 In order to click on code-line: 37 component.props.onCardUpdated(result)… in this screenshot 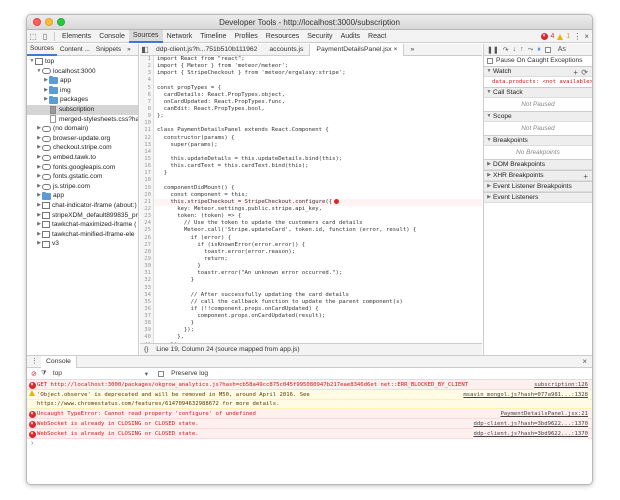, I will do `click(311, 317)`.